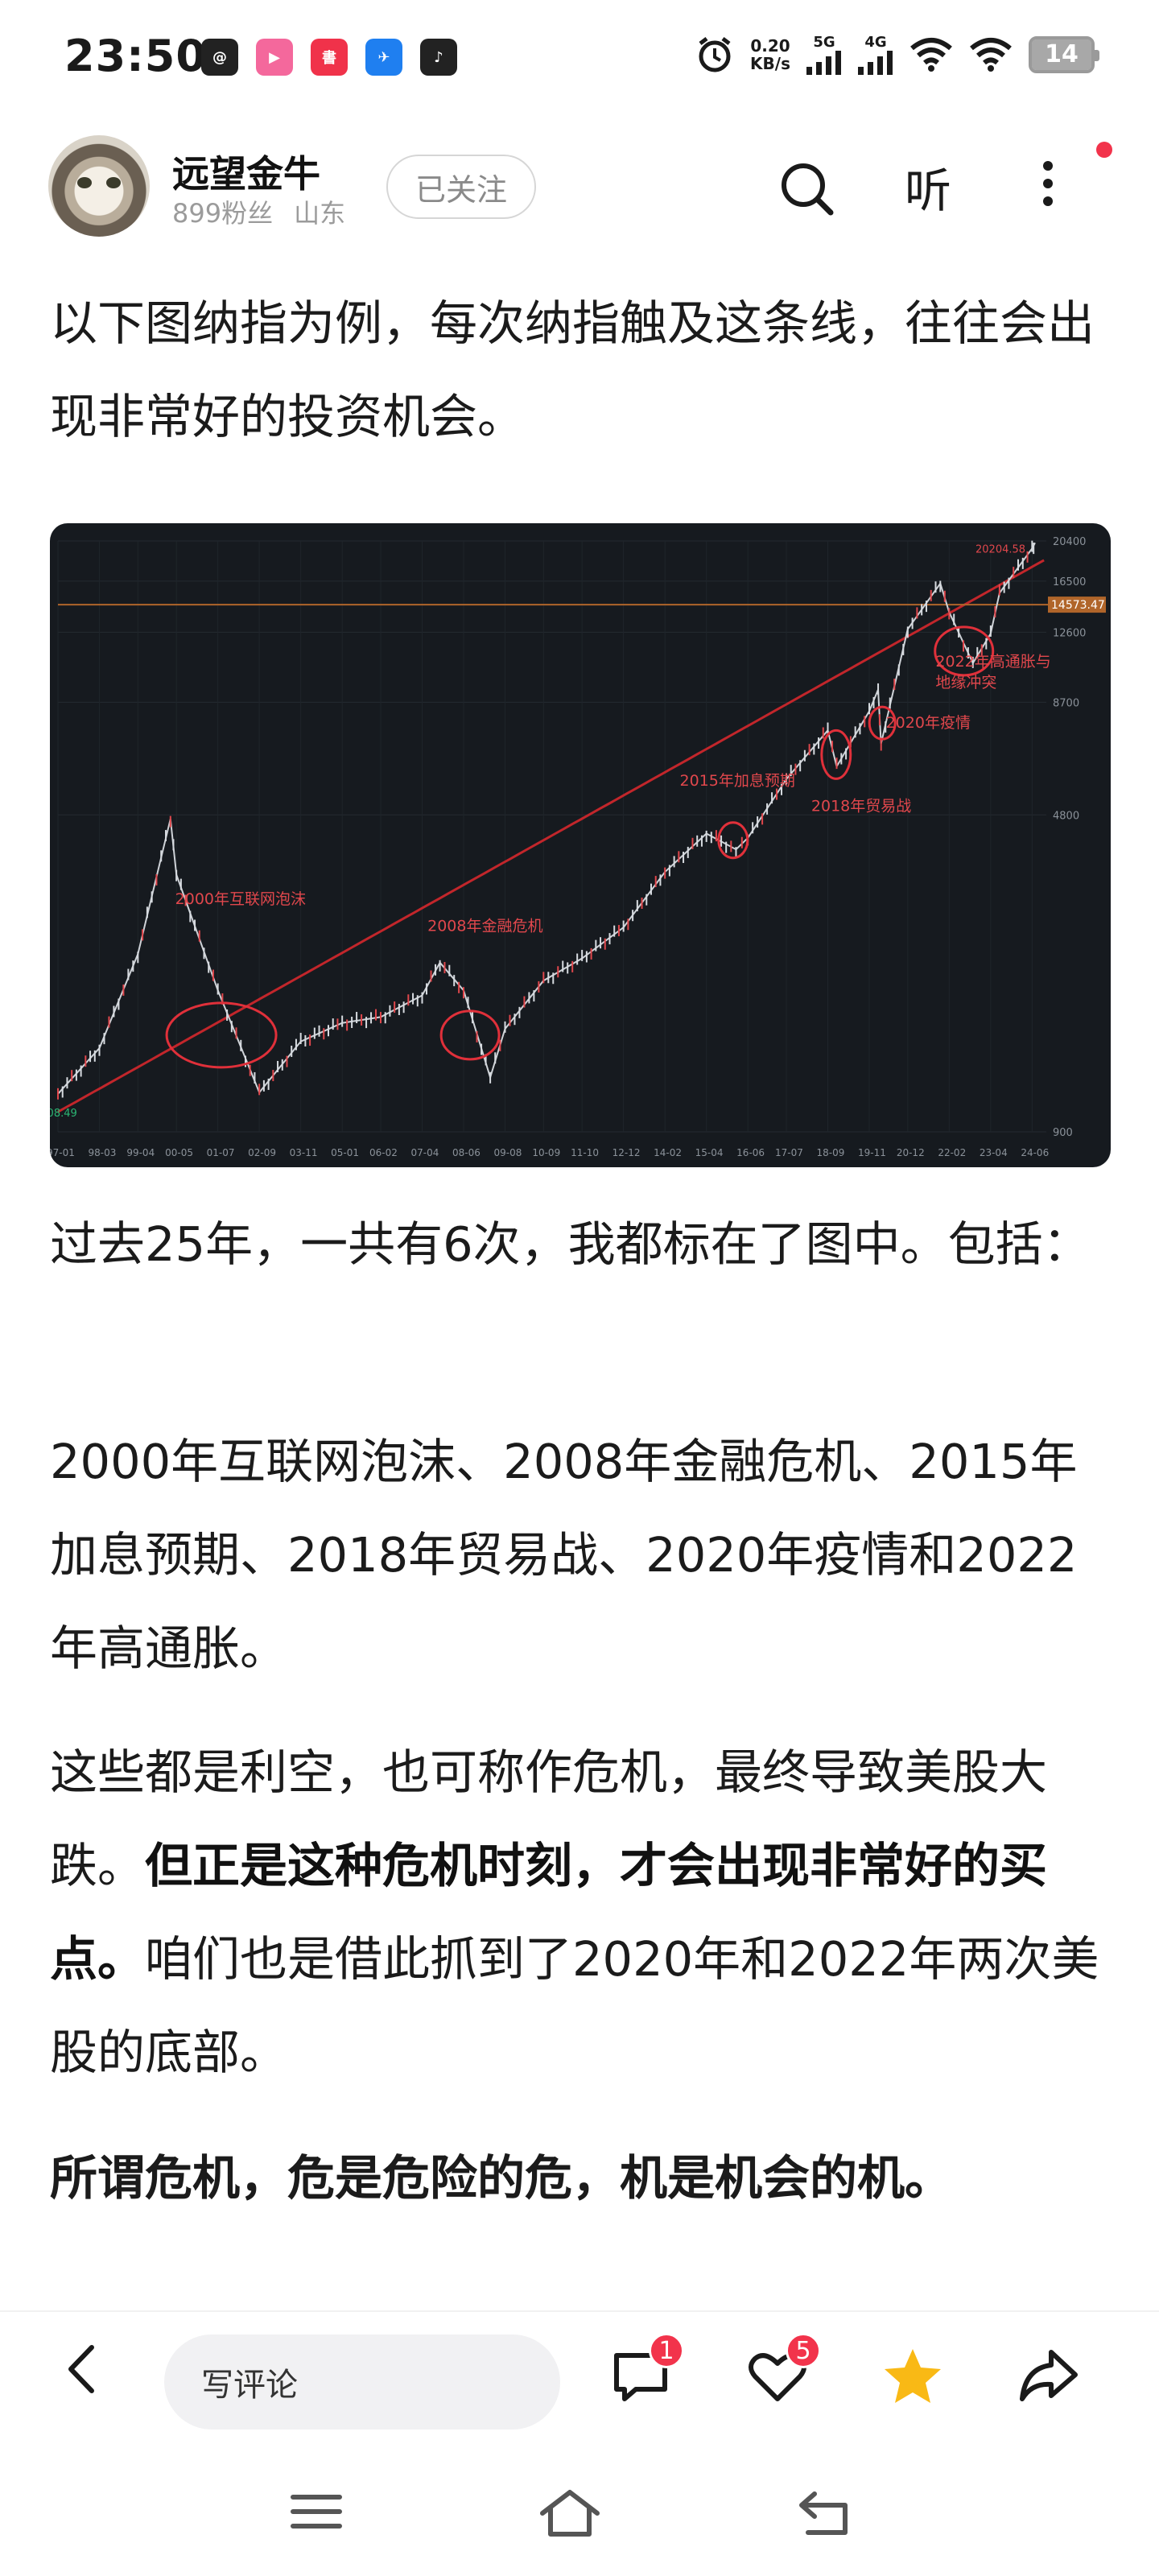 The height and width of the screenshot is (2576, 1159). What do you see at coordinates (103, 1152) in the screenshot?
I see `x-tick-label: 98-03` at bounding box center [103, 1152].